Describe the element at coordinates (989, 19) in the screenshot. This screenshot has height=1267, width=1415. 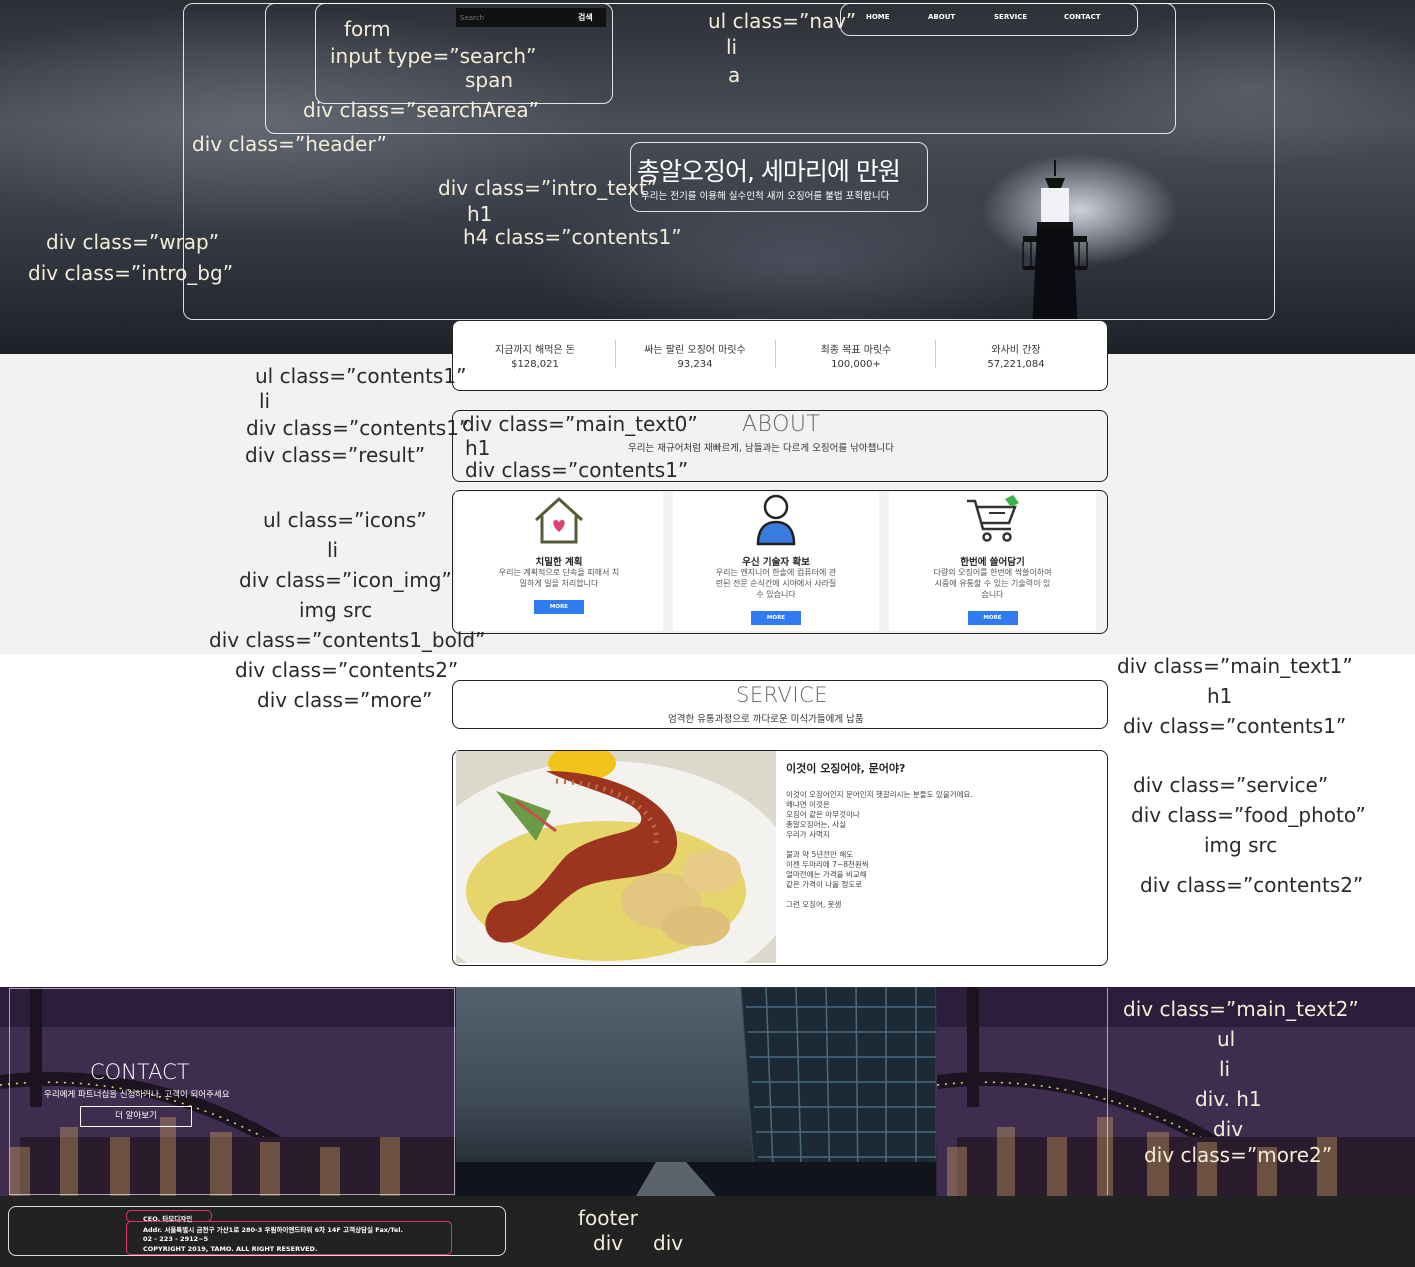
I see `nav-bar: HOME ABOUT SERVICE CONTACT` at that location.